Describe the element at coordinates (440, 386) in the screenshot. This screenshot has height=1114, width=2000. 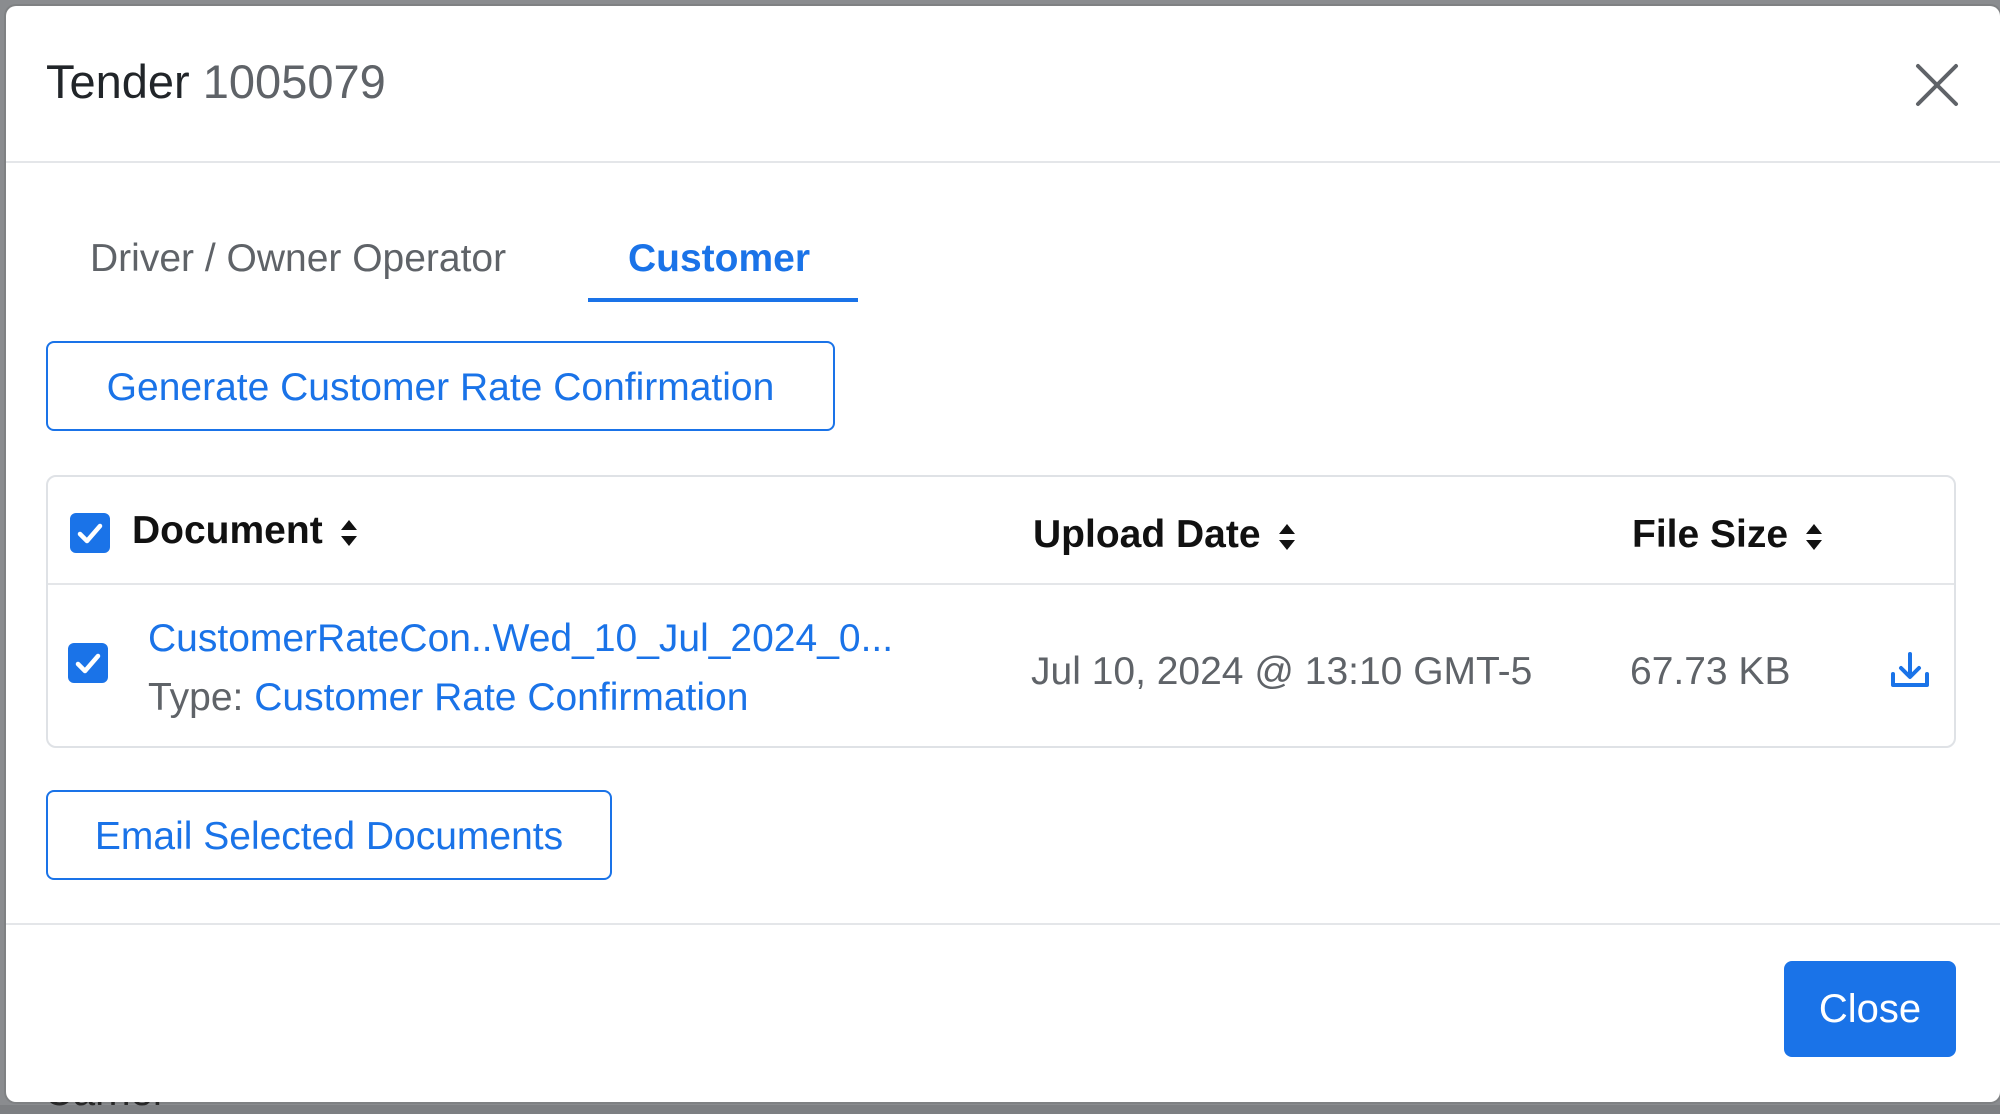
I see `generate-customer-rate-confirmation-button: Generate Customer Rate Confirmation` at that location.